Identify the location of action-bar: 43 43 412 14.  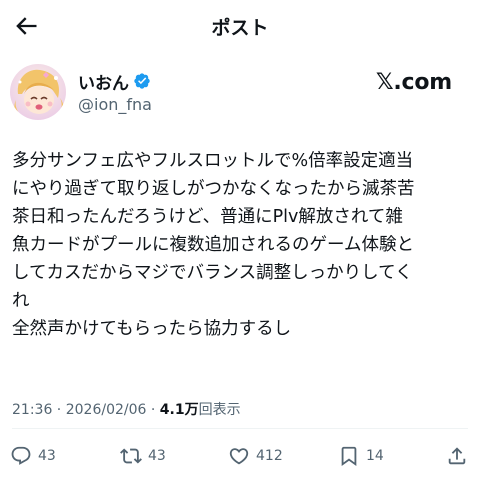
(240, 456).